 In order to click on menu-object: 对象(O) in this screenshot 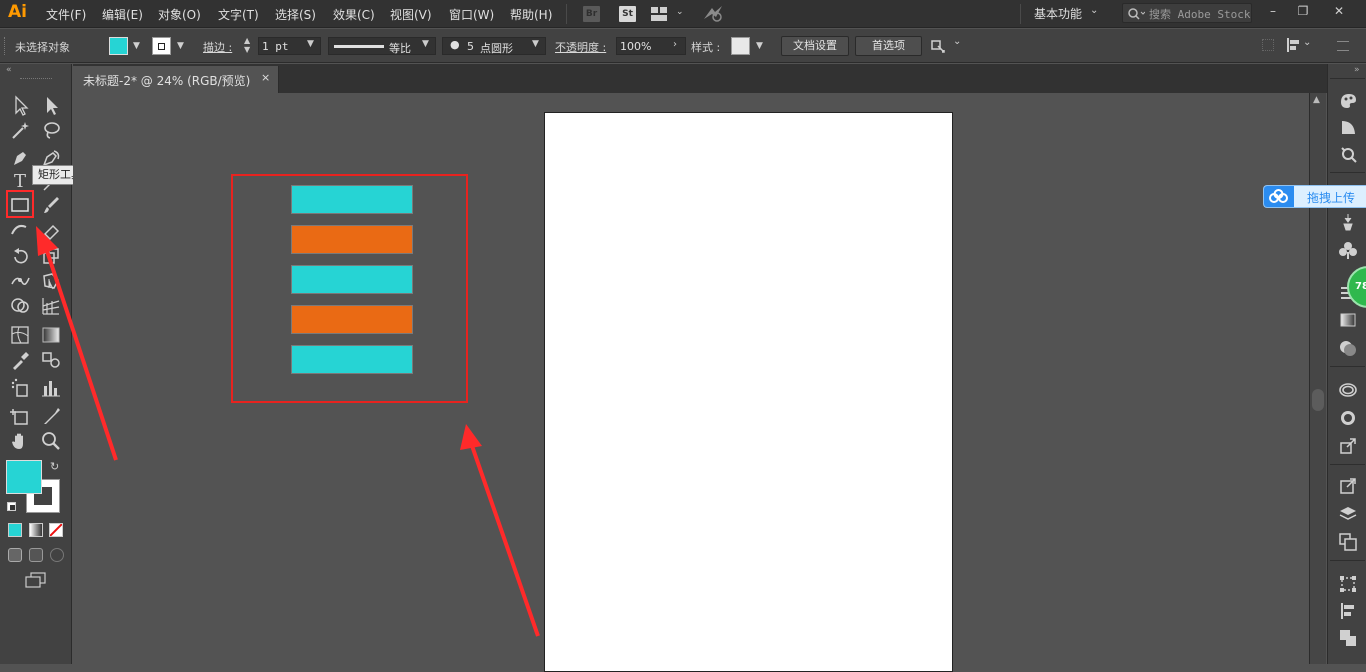, I will do `click(179, 14)`.